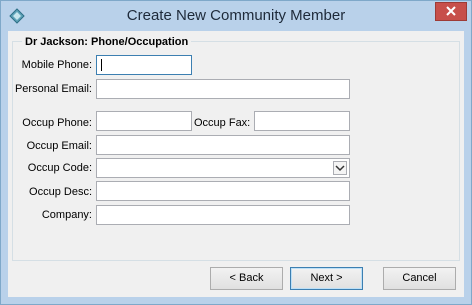  What do you see at coordinates (101, 65) in the screenshot?
I see `text-caret` at bounding box center [101, 65].